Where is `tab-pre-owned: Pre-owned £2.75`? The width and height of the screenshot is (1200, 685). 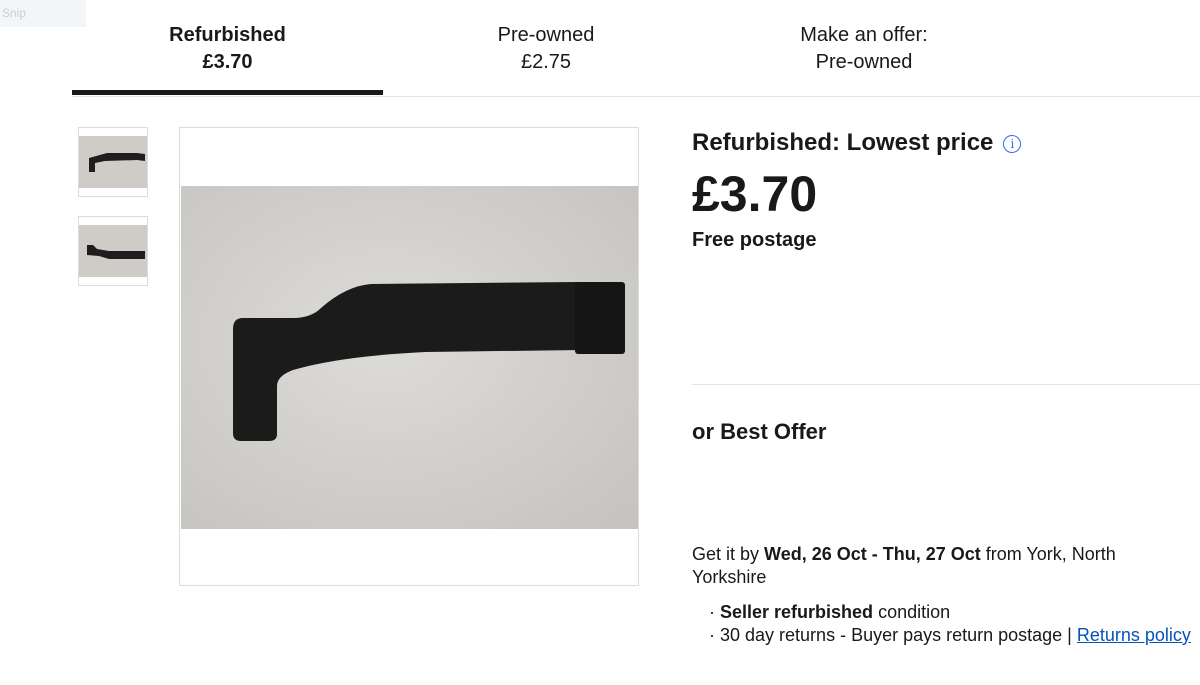
tab-pre-owned: Pre-owned £2.75 is located at coordinates (546, 49).